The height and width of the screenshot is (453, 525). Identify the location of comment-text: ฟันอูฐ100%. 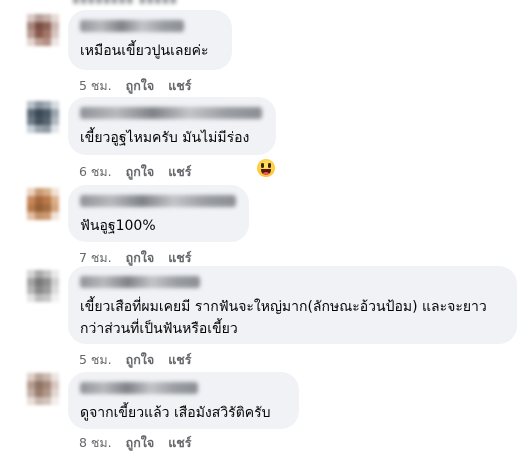
(118, 226).